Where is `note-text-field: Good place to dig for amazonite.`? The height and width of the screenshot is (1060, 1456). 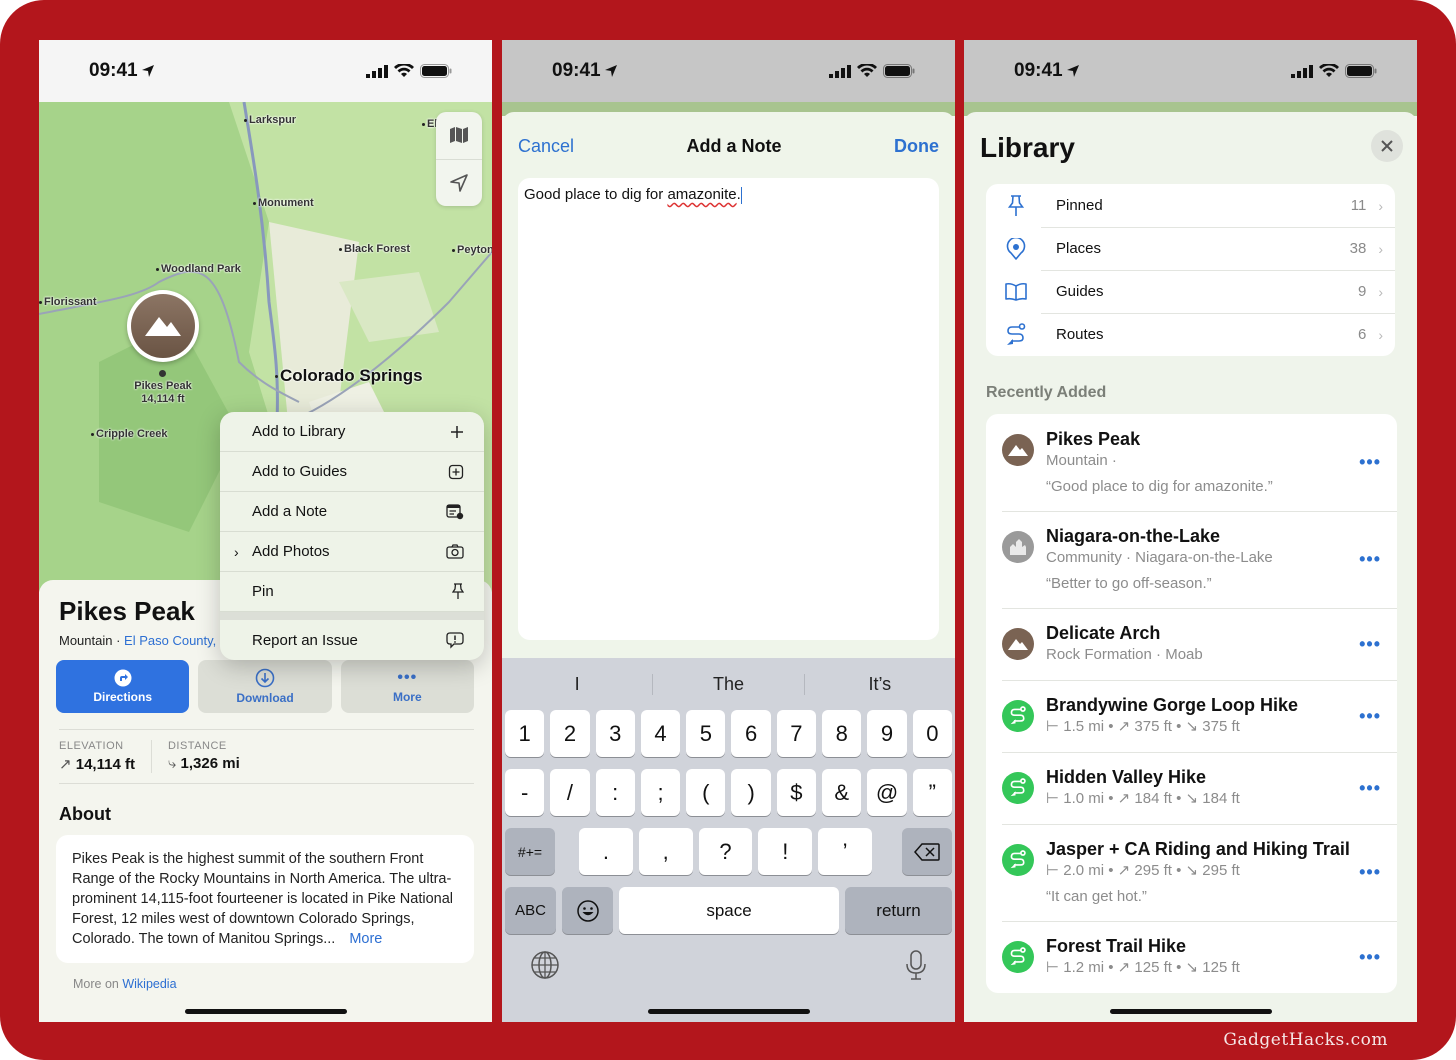
note-text-field: Good place to dig for amazonite. is located at coordinates (728, 409).